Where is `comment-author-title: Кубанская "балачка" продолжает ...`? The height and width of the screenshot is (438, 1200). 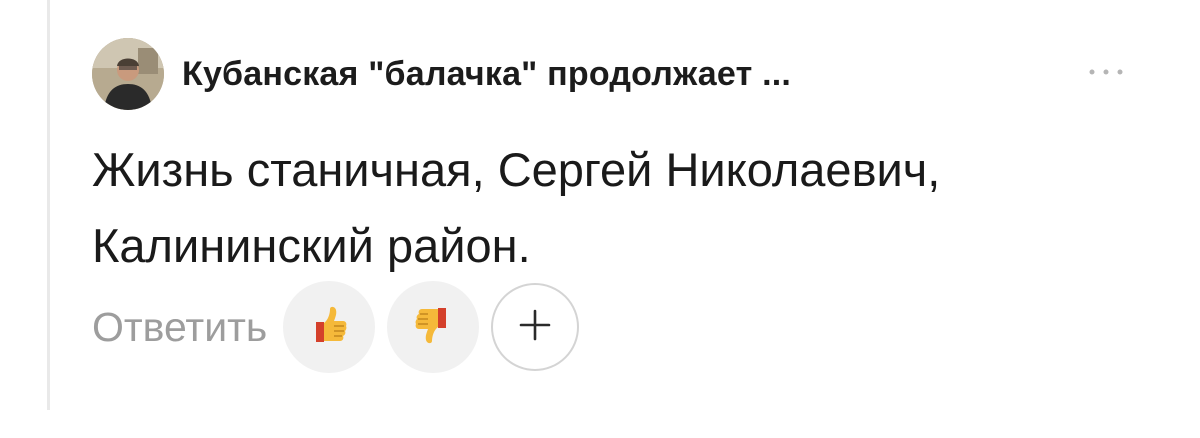 comment-author-title: Кубанская "балачка" продолжает ... is located at coordinates (486, 74).